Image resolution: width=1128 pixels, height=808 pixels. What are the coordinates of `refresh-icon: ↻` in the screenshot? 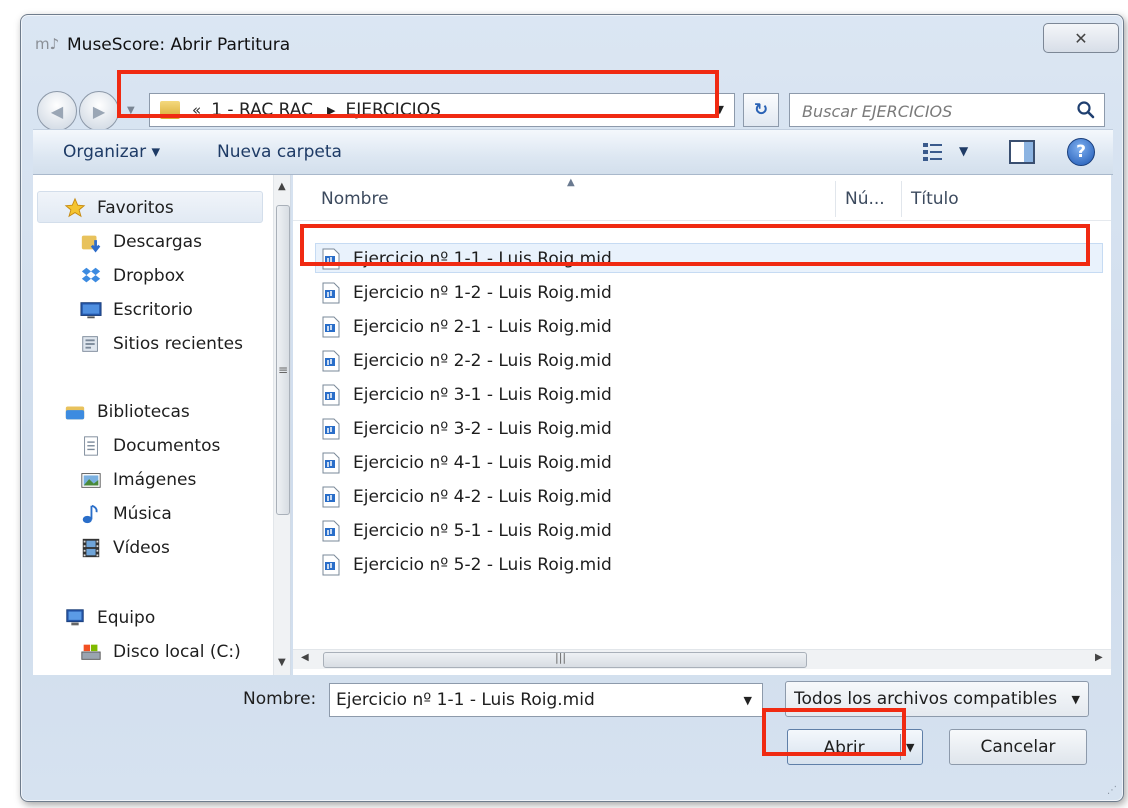 It's located at (761, 110).